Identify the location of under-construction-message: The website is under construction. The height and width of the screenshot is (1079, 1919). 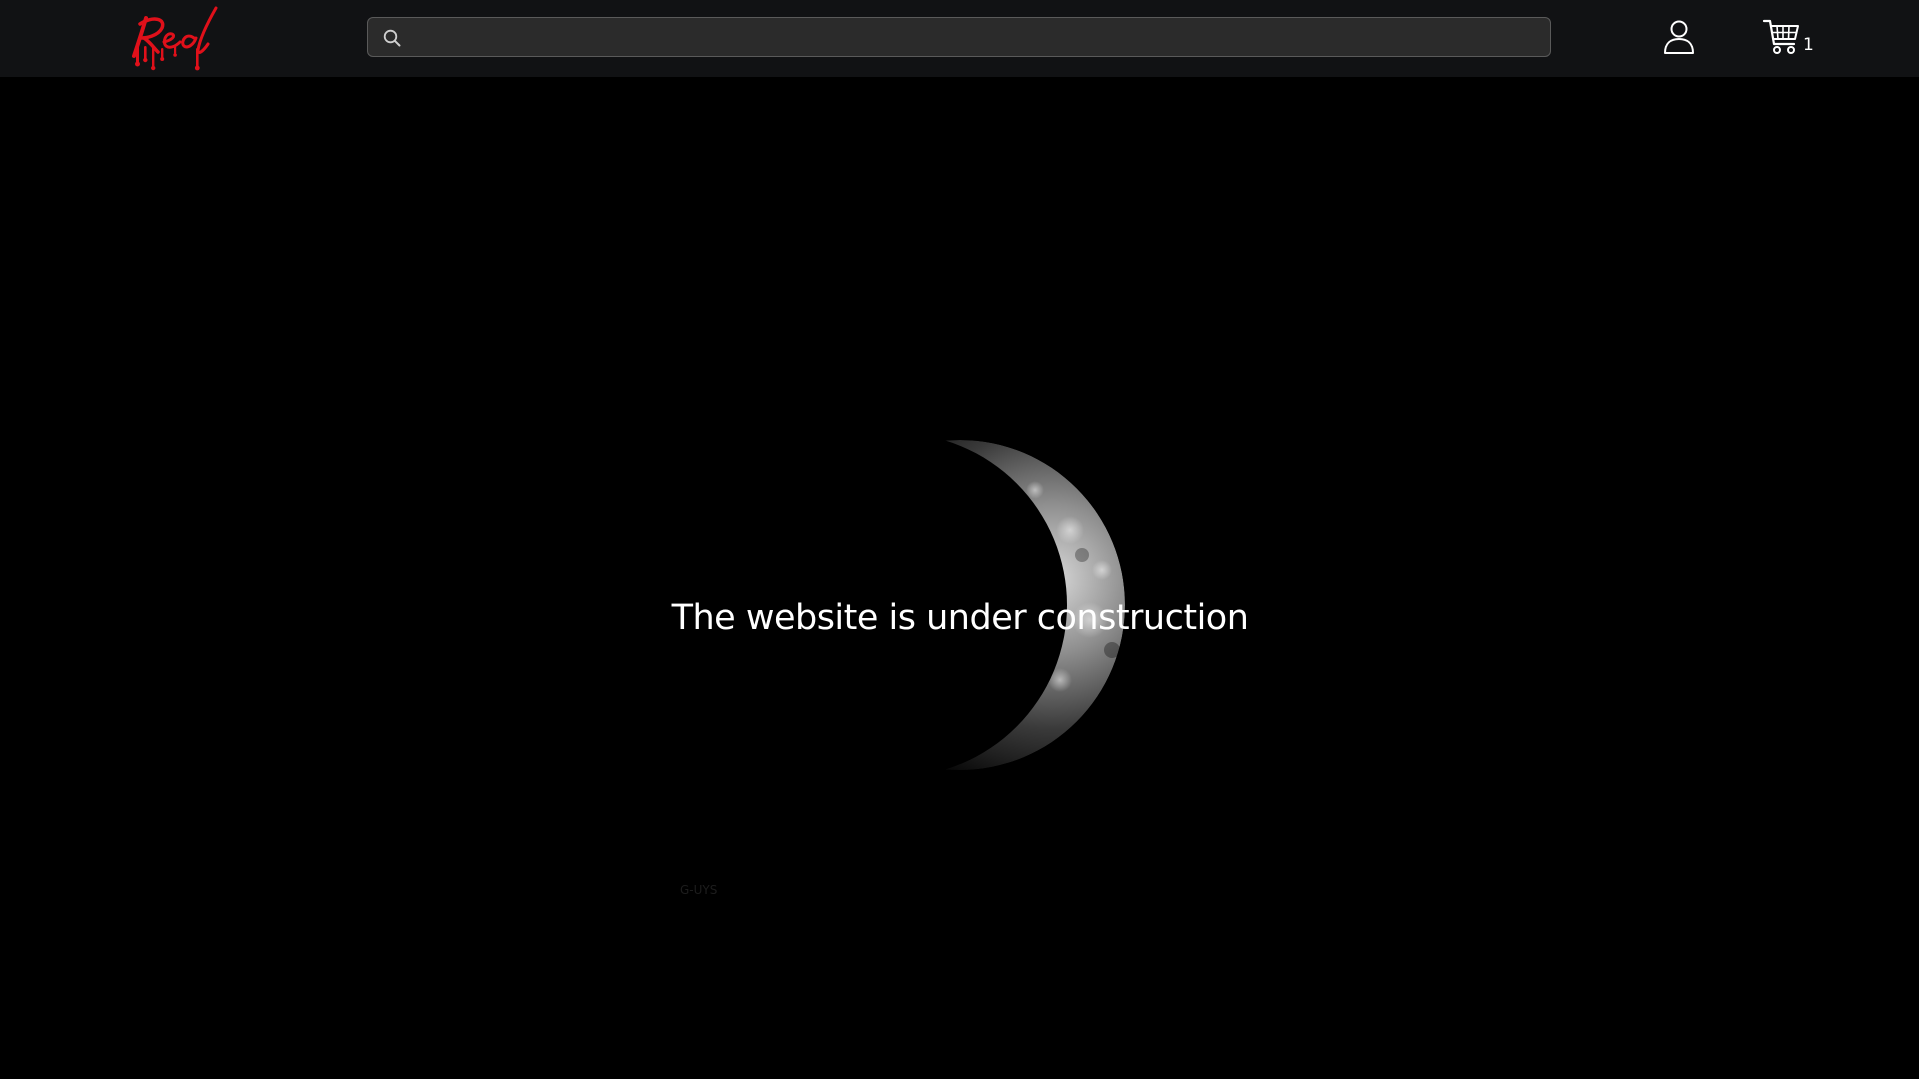
(960, 618).